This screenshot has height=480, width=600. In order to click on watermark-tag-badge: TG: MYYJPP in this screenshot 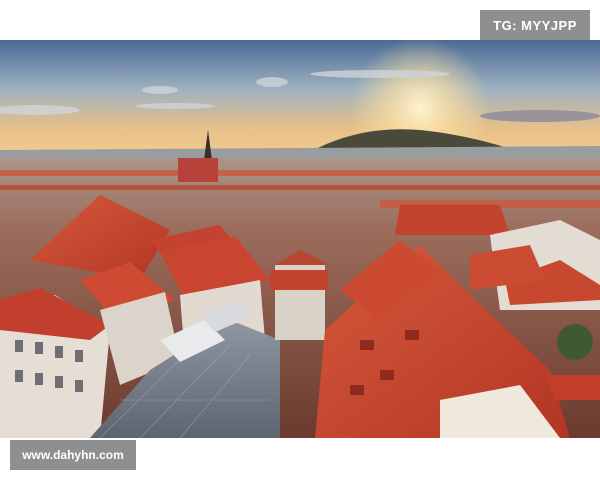, I will do `click(535, 25)`.